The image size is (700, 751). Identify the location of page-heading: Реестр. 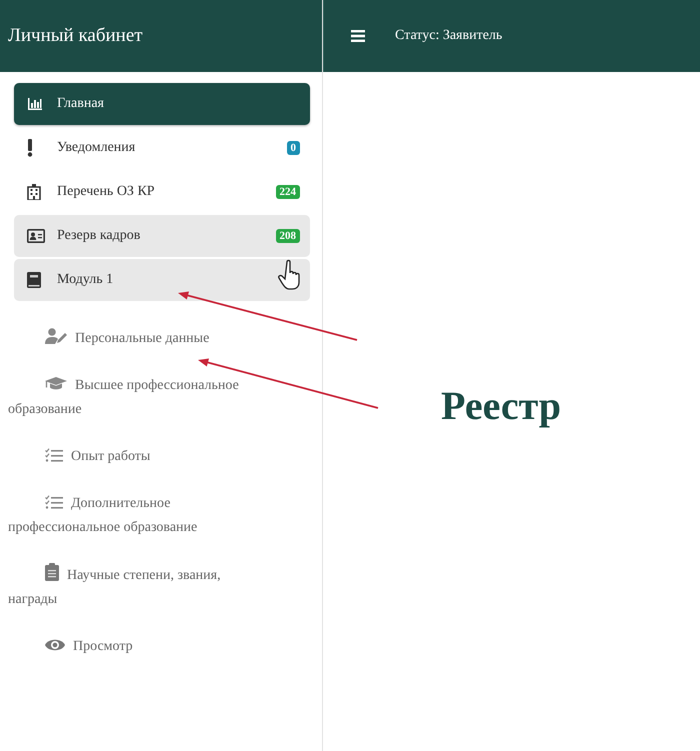
(501, 405).